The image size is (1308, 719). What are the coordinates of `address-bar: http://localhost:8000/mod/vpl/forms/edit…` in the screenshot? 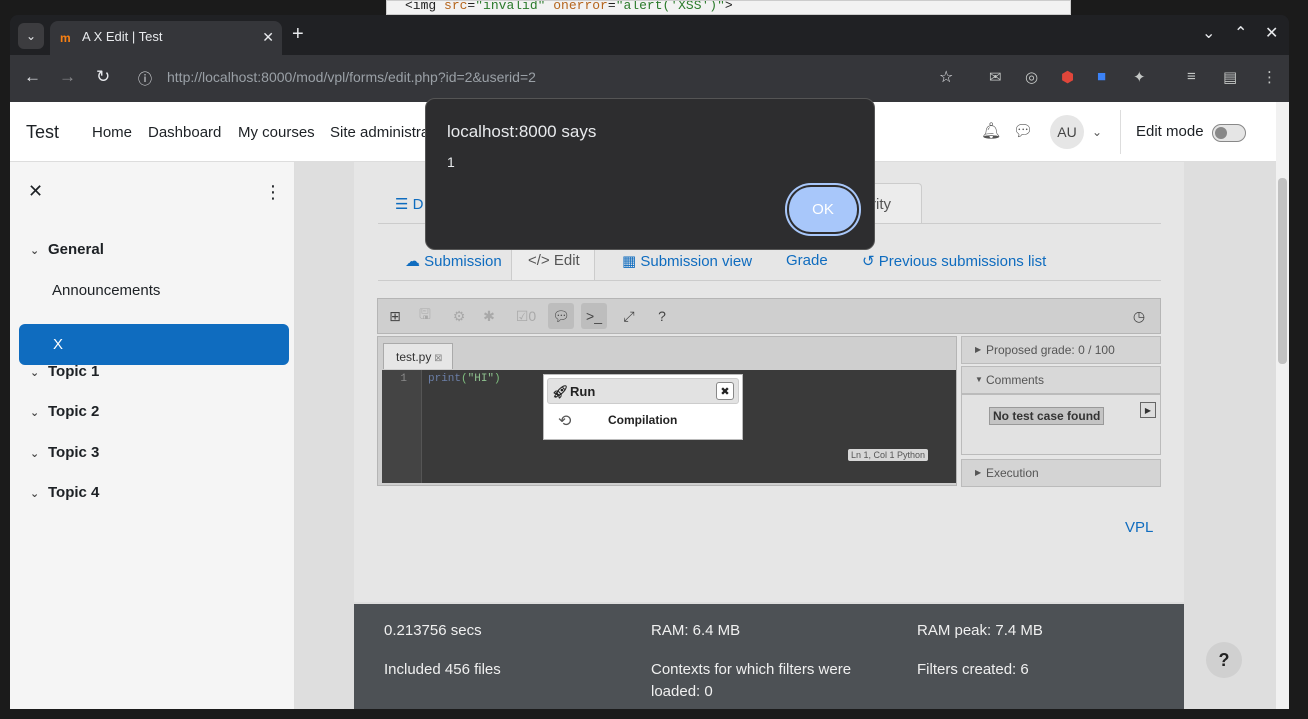 It's located at (351, 77).